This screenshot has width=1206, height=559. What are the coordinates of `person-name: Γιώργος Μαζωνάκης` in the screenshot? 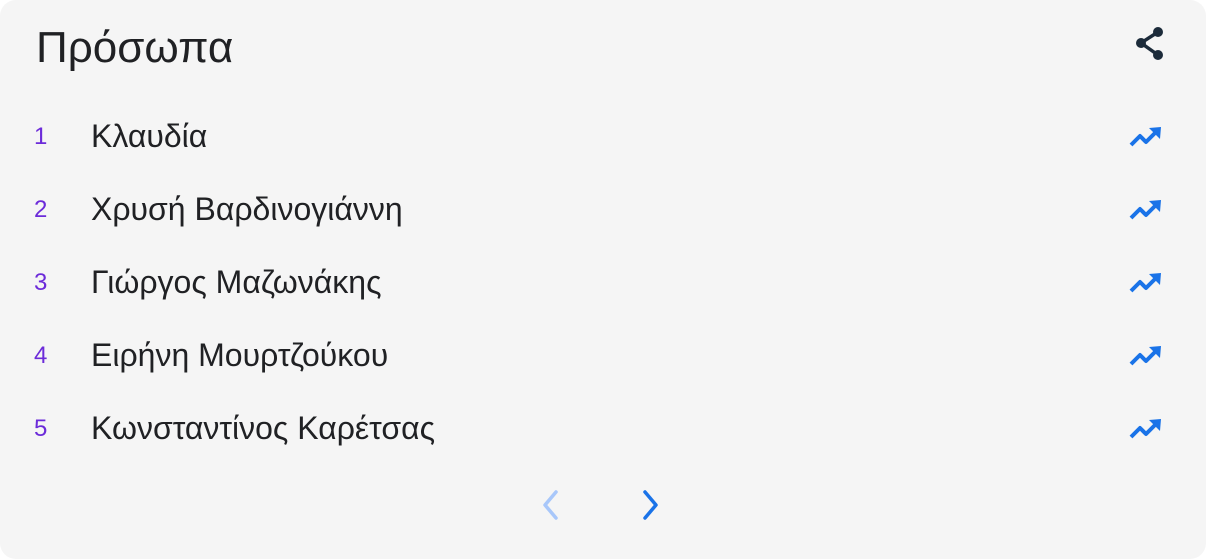 It's located at (236, 282).